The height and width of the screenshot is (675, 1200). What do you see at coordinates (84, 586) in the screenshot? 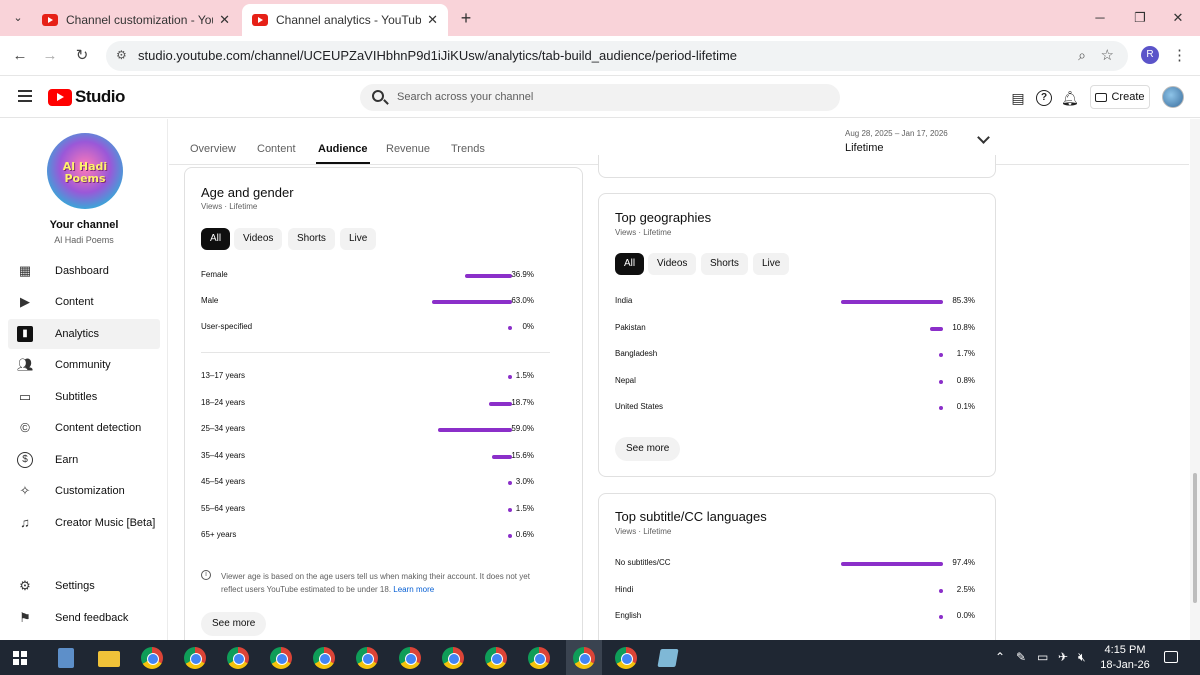
I see `sidebar-item-settings: ⚙ Settings` at bounding box center [84, 586].